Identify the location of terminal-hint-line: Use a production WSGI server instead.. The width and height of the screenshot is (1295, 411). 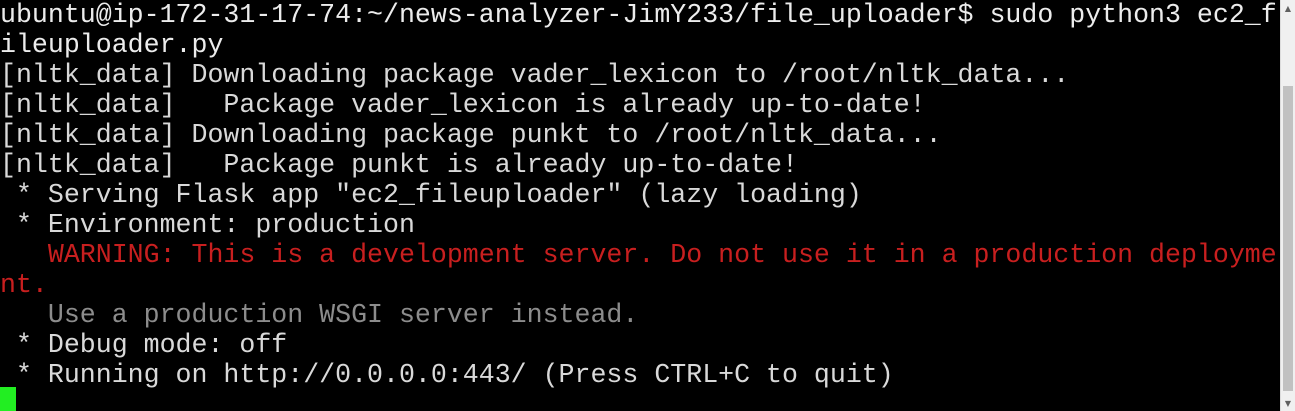
(319, 315).